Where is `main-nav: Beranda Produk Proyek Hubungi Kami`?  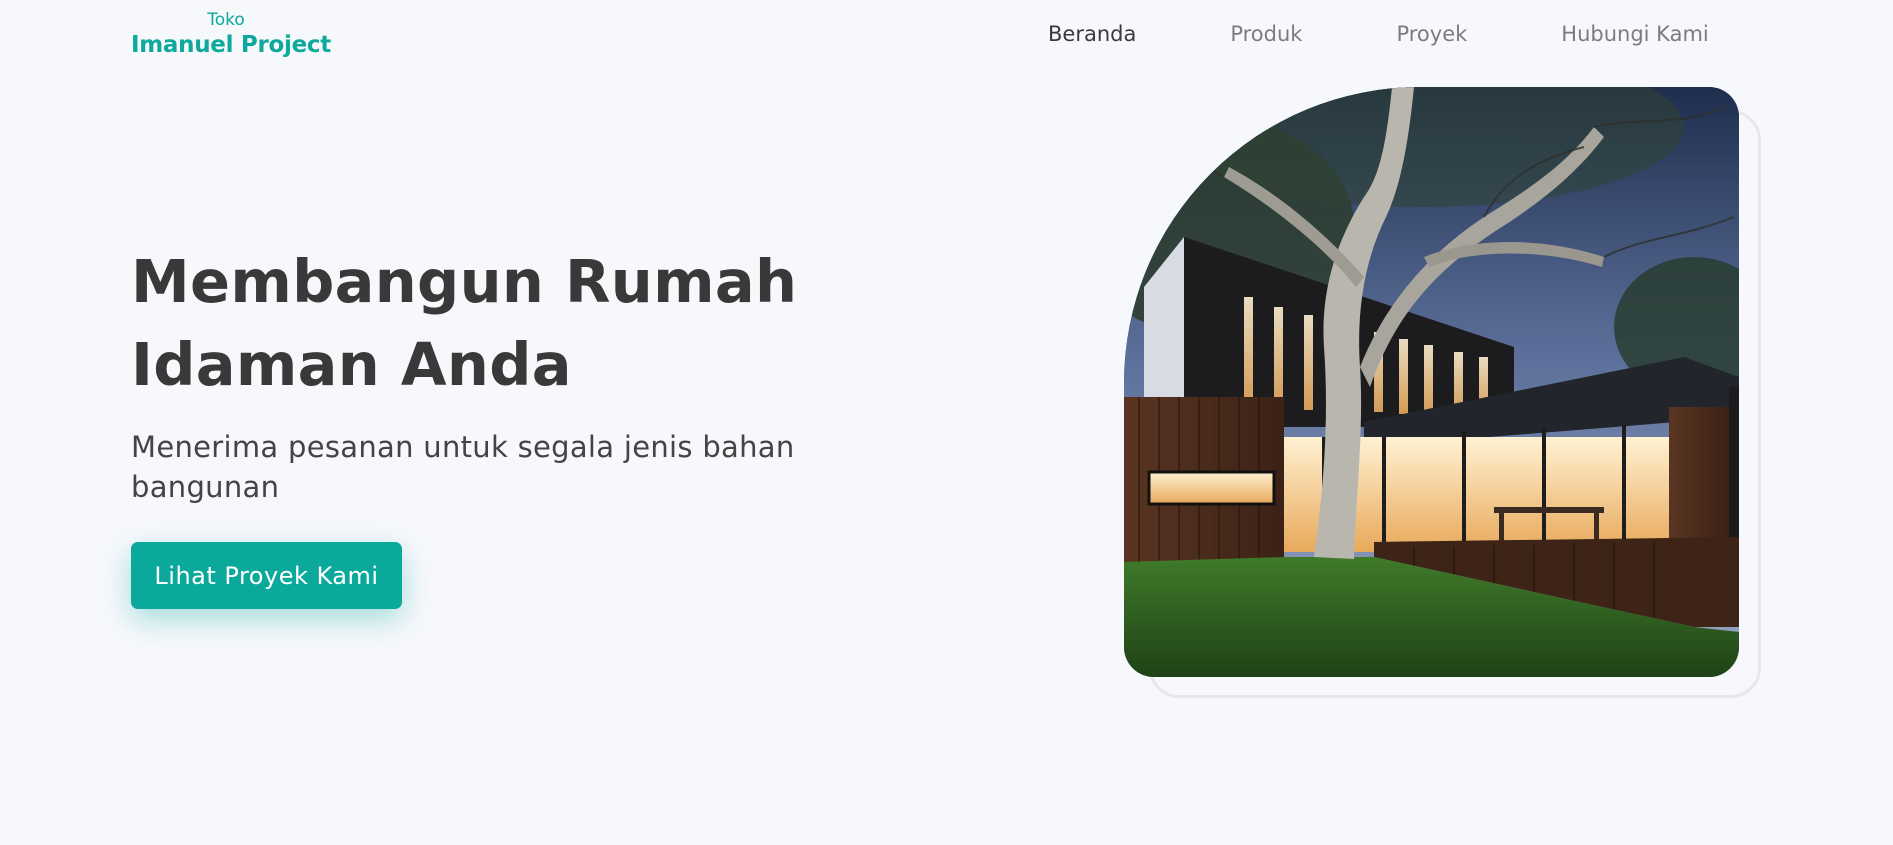 main-nav: Beranda Produk Proyek Hubungi Kami is located at coordinates (1374, 34).